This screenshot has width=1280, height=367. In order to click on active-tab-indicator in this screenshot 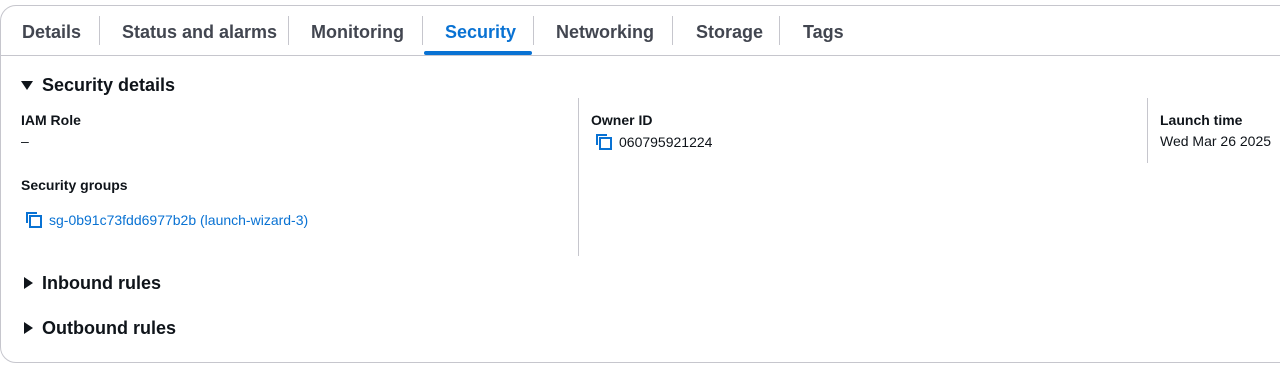, I will do `click(478, 53)`.